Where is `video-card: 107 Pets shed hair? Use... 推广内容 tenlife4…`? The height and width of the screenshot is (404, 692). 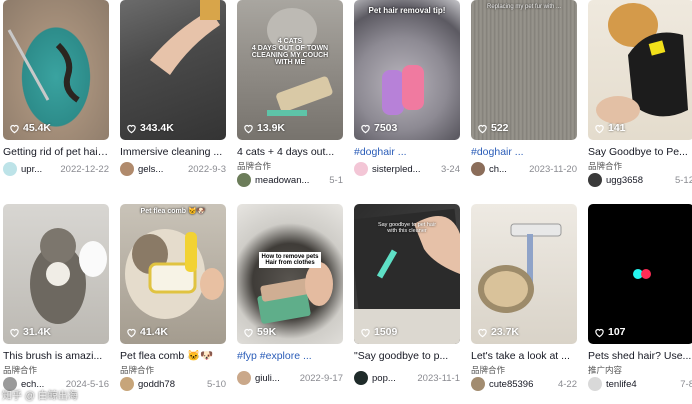 video-card: 107 Pets shed hair? Use... 推广内容 tenlife4… is located at coordinates (640, 300).